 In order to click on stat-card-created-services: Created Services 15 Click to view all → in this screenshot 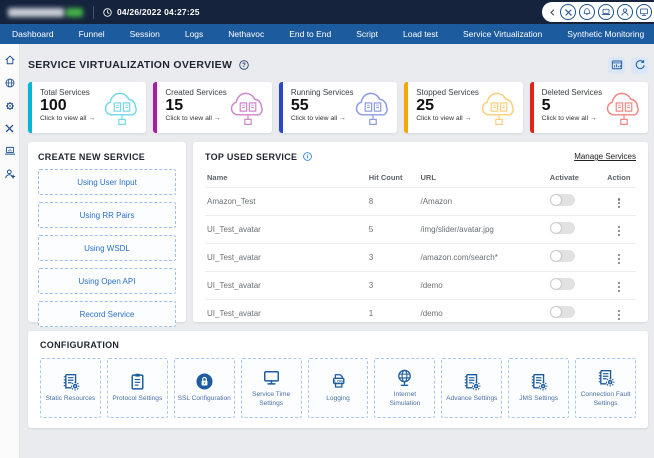, I will do `click(212, 107)`.